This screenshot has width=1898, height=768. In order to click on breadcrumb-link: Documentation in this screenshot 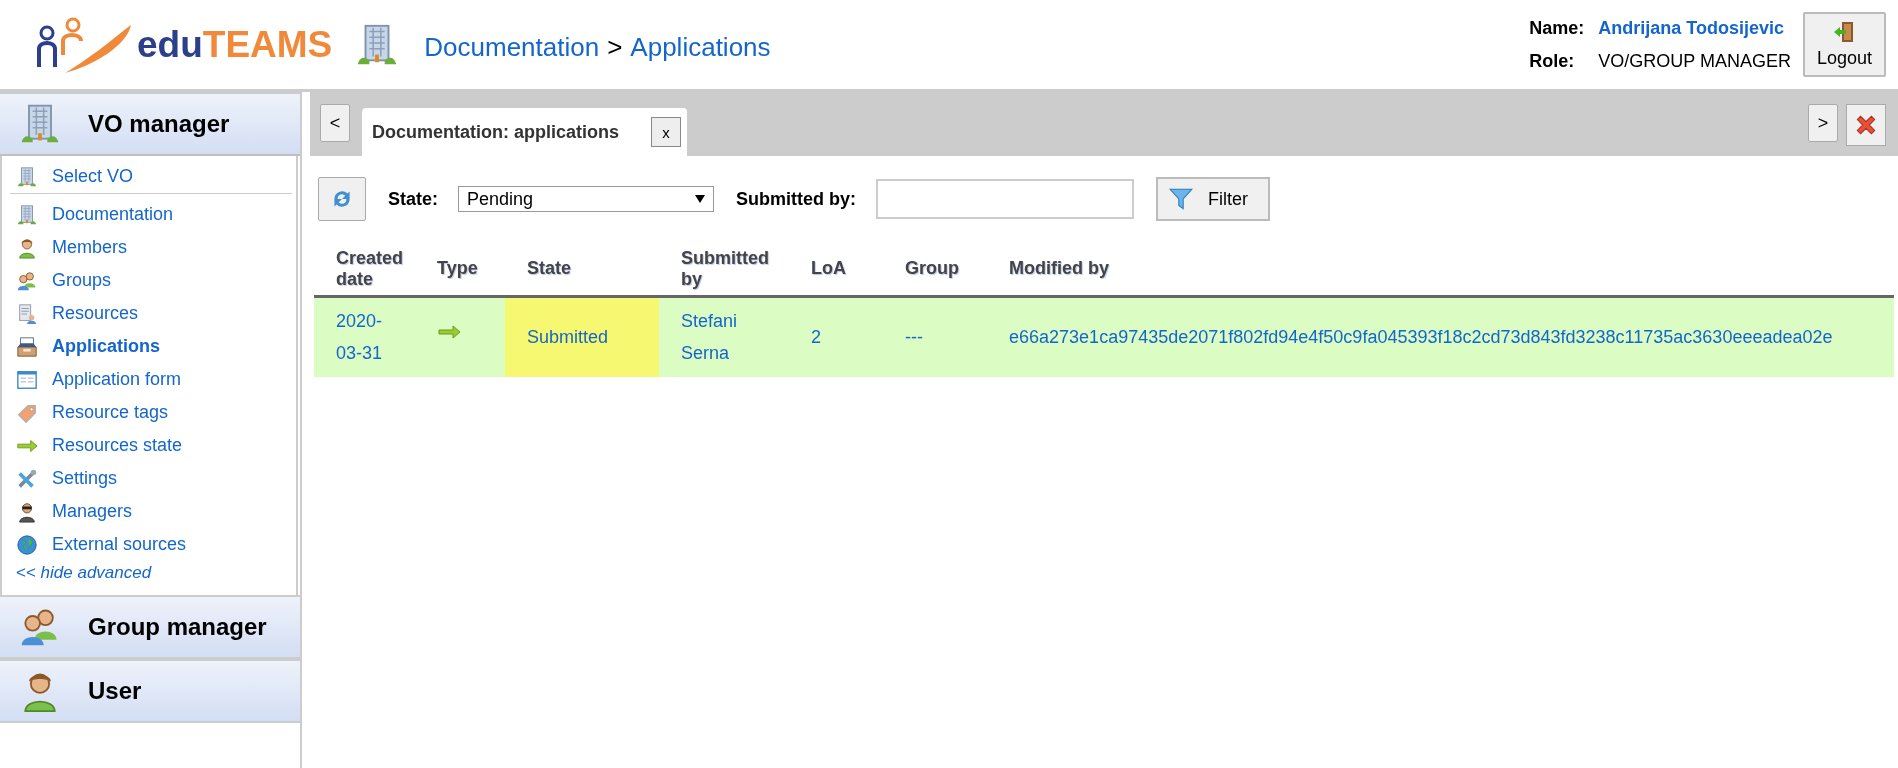, I will do `click(512, 47)`.